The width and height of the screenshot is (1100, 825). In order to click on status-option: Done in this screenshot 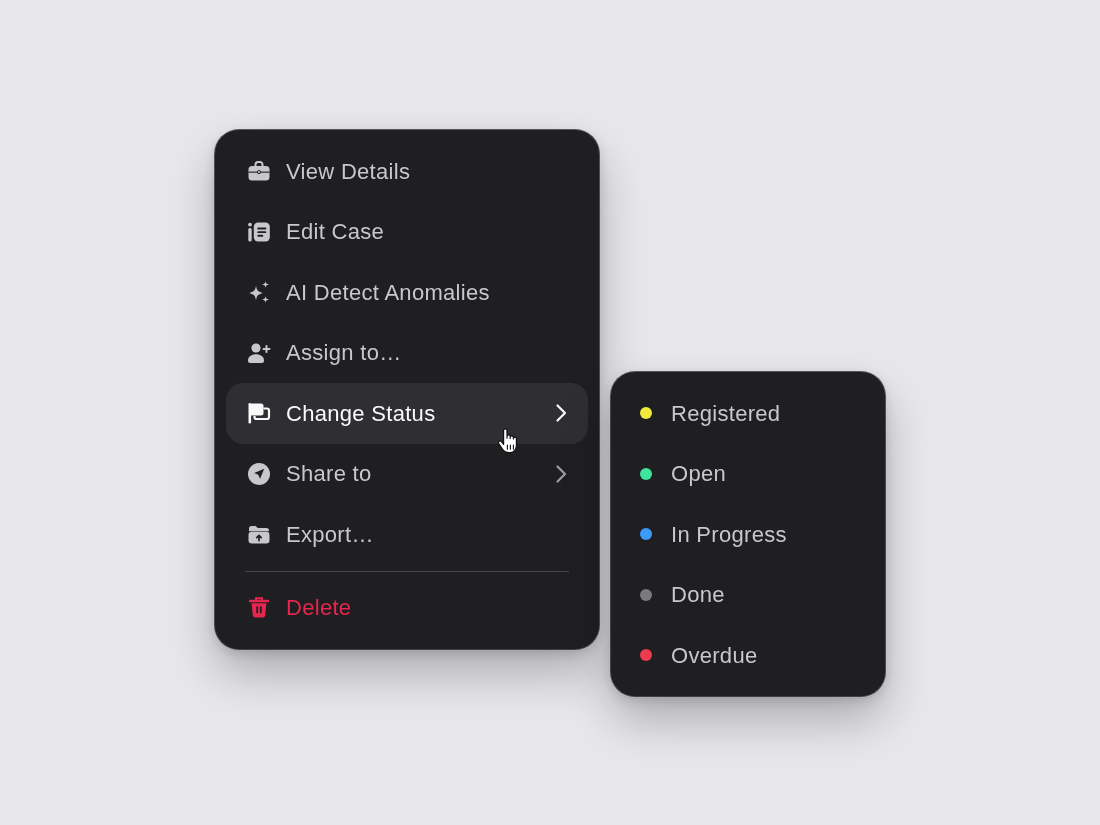, I will do `click(748, 594)`.